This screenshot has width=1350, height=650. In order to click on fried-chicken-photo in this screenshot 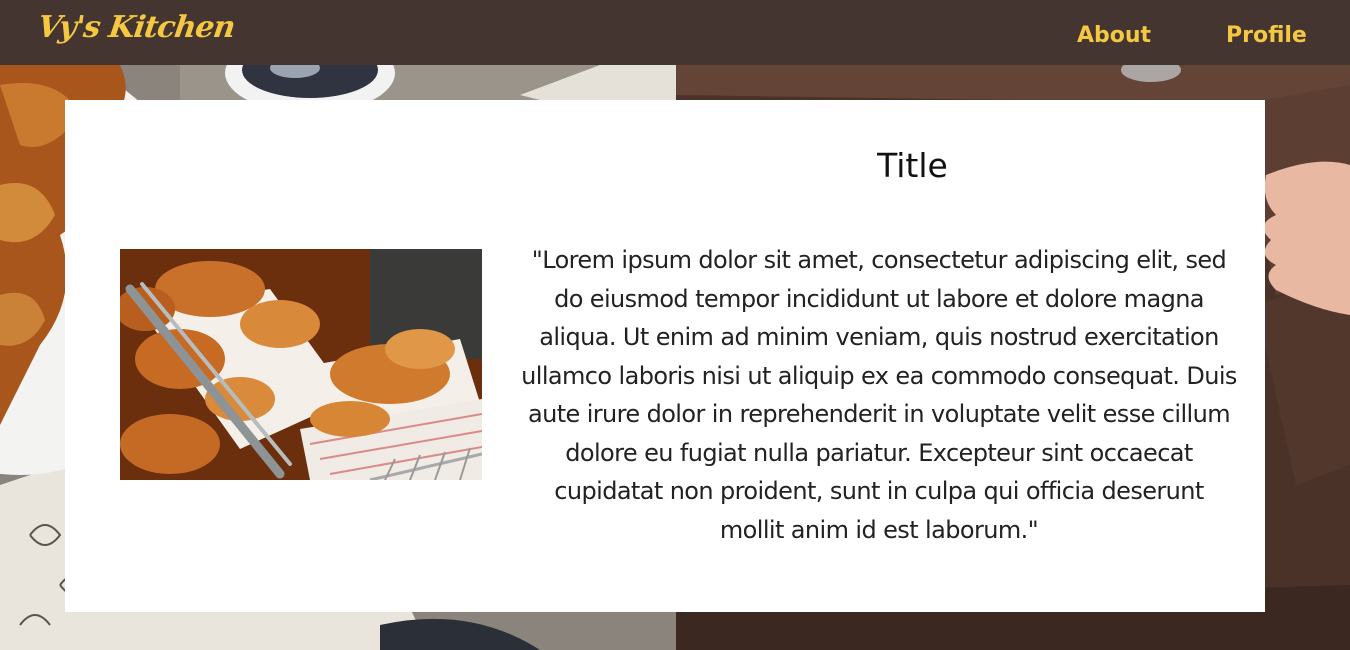, I will do `click(301, 364)`.